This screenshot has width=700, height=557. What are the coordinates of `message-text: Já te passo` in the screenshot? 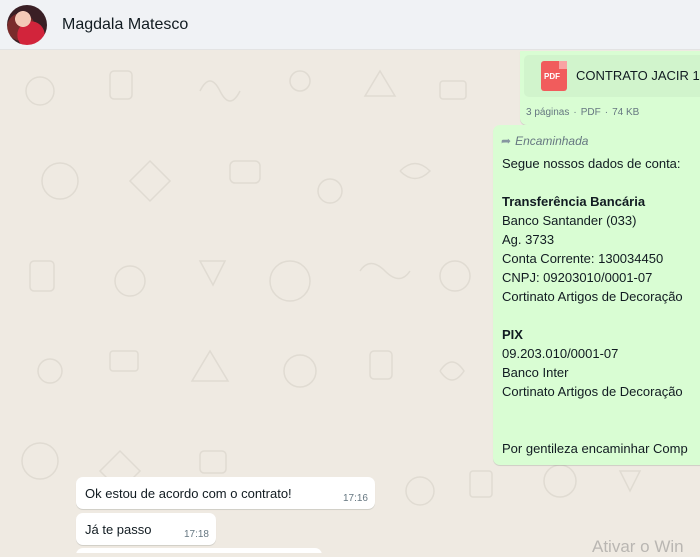 It's located at (118, 529).